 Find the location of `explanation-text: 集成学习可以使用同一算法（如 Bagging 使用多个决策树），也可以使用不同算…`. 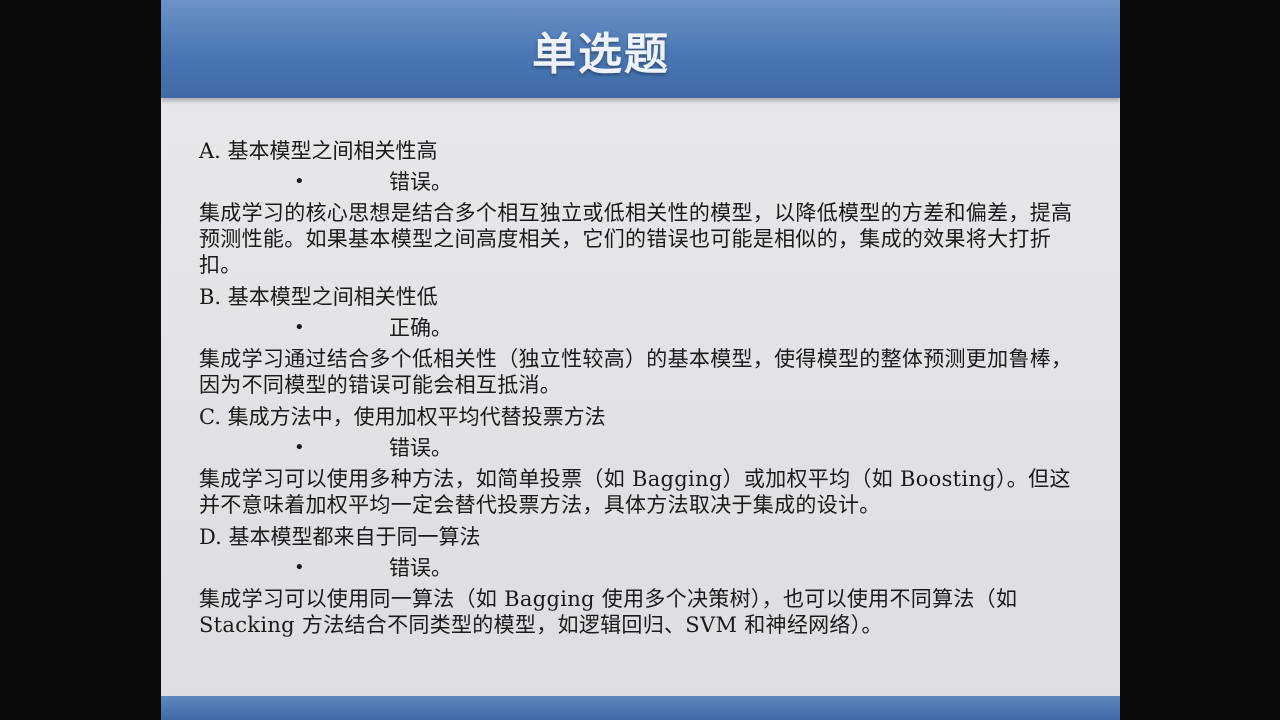

explanation-text: 集成学习可以使用同一算法（如 Bagging 使用多个决策树），也可以使用不同算… is located at coordinates (608, 612).